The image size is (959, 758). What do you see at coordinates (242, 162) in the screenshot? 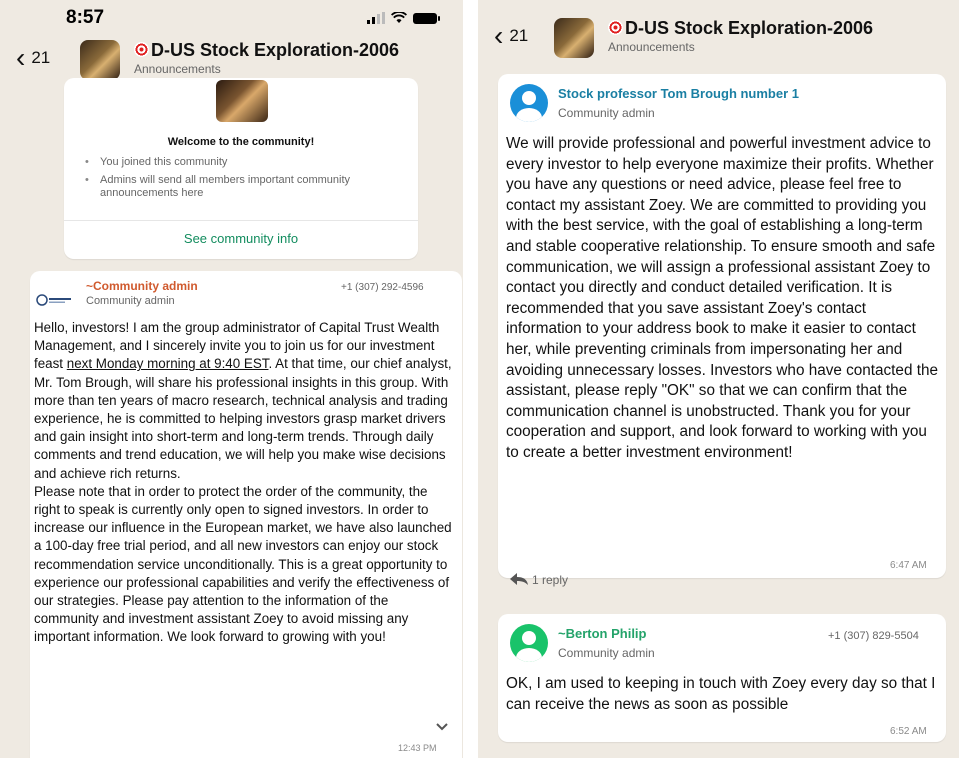
I see `list-item: You joined this community` at bounding box center [242, 162].